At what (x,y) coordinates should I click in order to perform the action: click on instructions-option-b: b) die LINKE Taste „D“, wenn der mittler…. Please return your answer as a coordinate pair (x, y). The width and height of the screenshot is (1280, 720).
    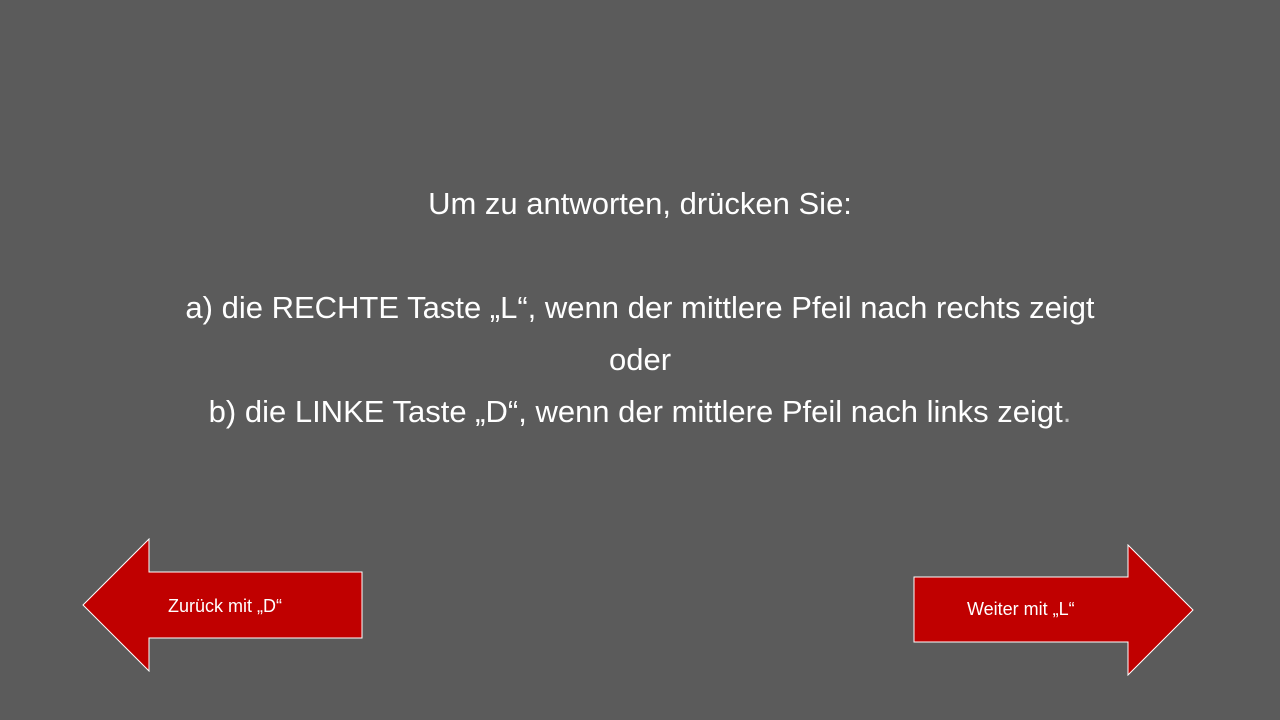
    Looking at the image, I should click on (635, 411).